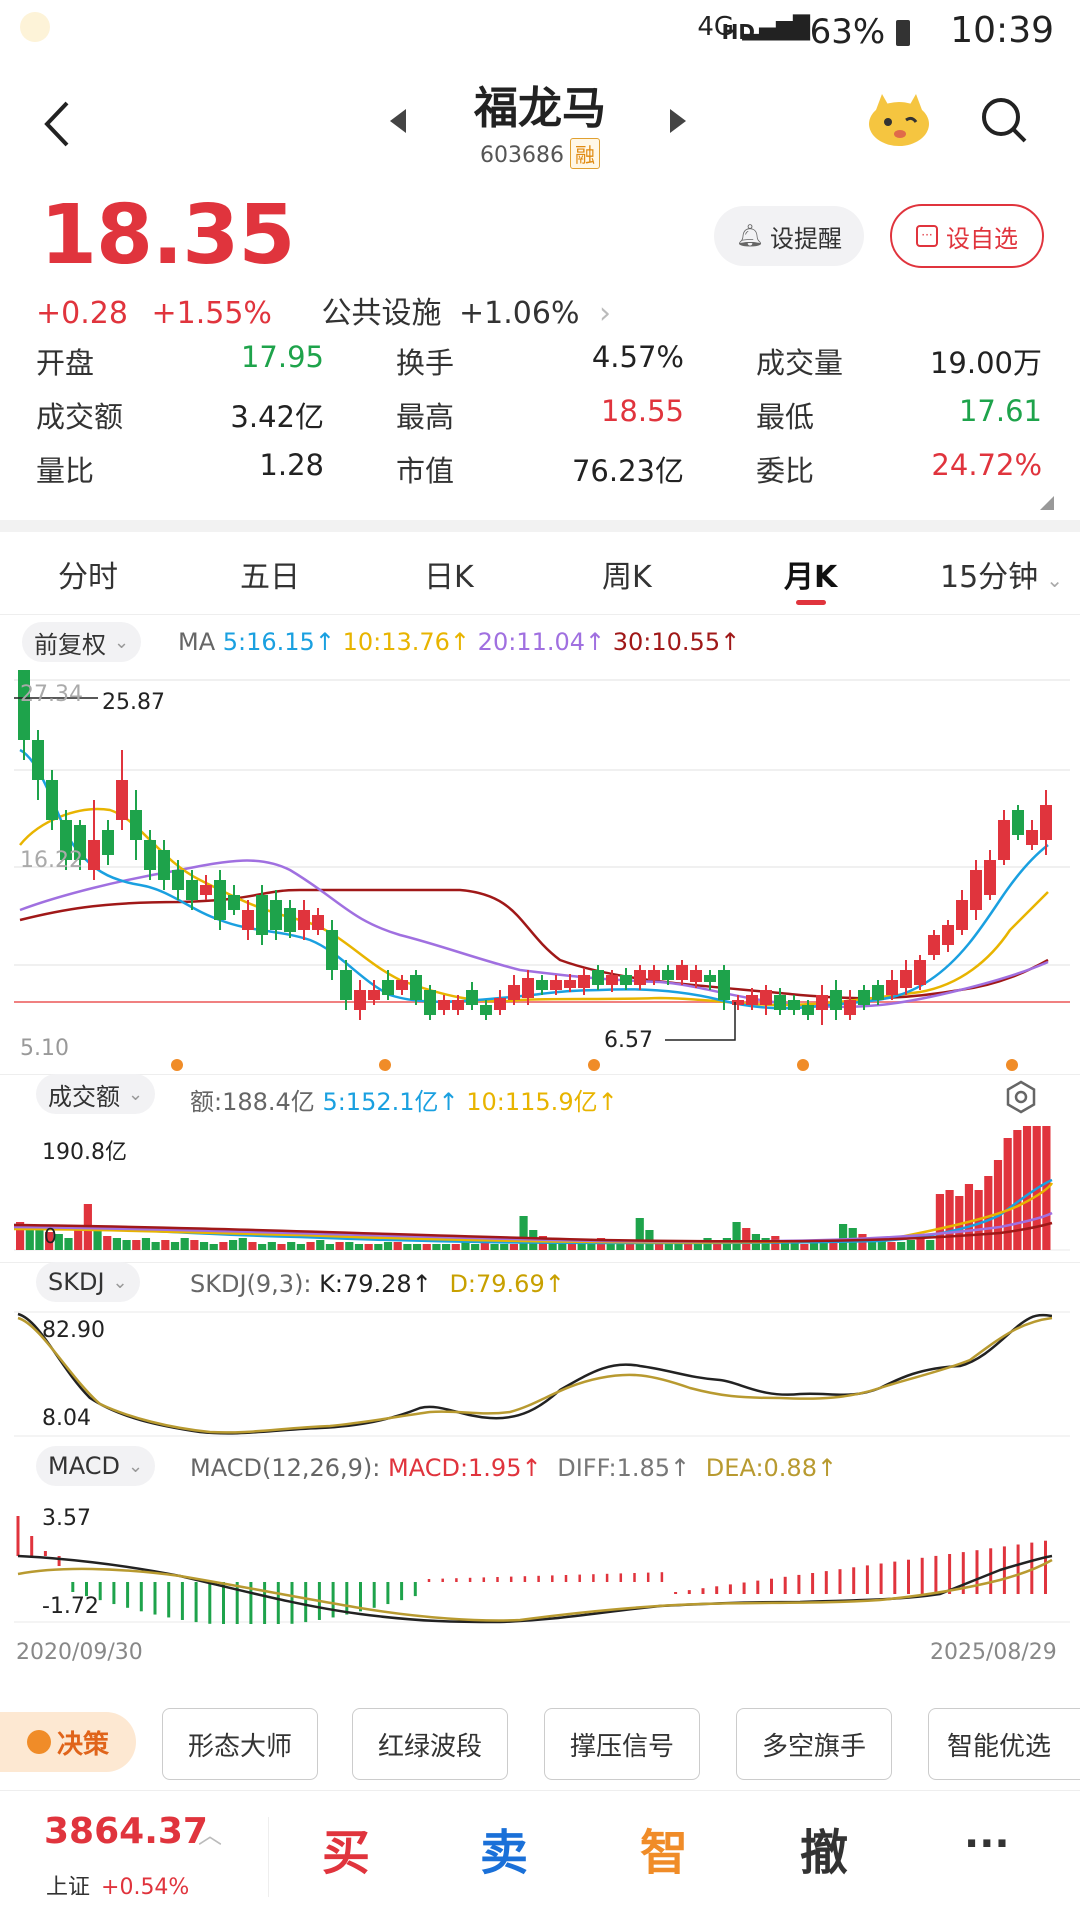 Image resolution: width=1080 pixels, height=1921 pixels. What do you see at coordinates (88, 1282) in the screenshot?
I see `skdj-selector: SKDJ ⌄` at bounding box center [88, 1282].